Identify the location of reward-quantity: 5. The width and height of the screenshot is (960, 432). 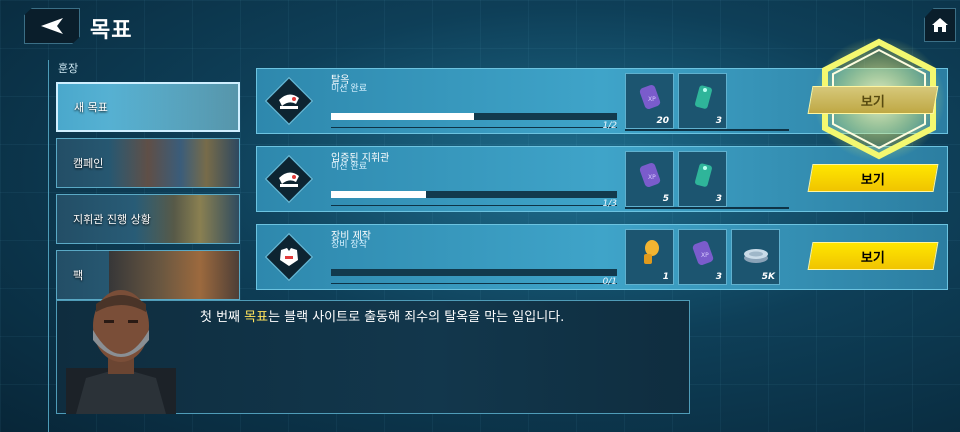
(665, 199).